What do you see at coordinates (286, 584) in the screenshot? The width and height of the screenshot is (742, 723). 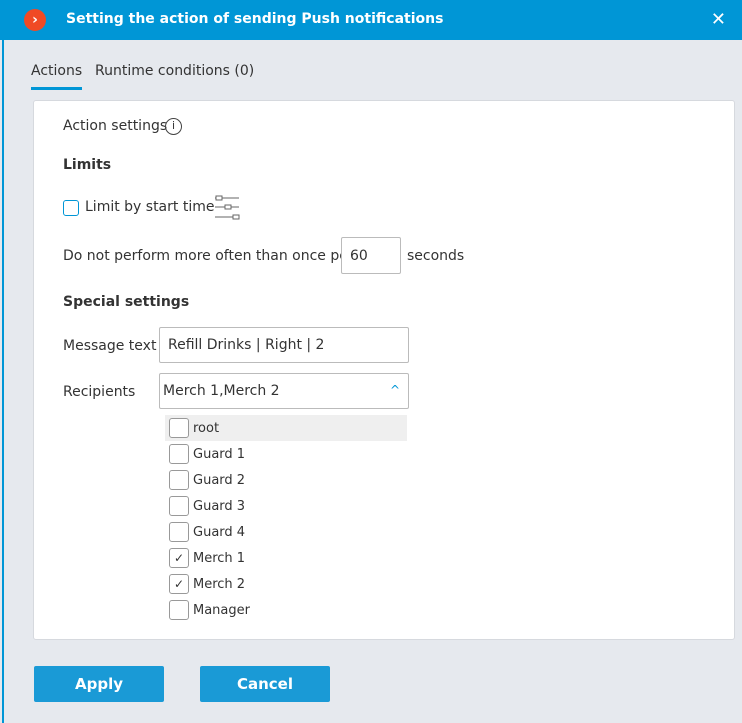 I see `recipient-item: ✓ Merch 2` at bounding box center [286, 584].